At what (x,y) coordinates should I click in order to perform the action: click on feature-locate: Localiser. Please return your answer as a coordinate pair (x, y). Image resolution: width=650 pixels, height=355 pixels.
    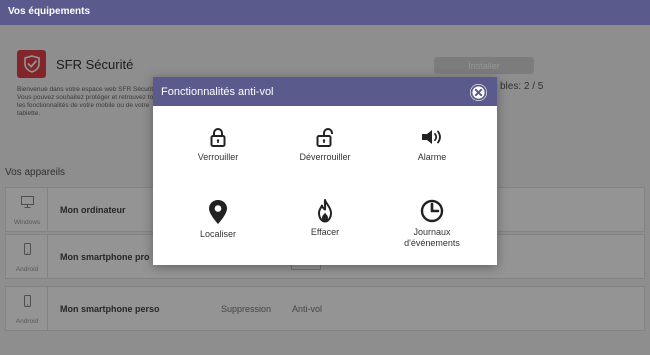
    Looking at the image, I should click on (218, 219).